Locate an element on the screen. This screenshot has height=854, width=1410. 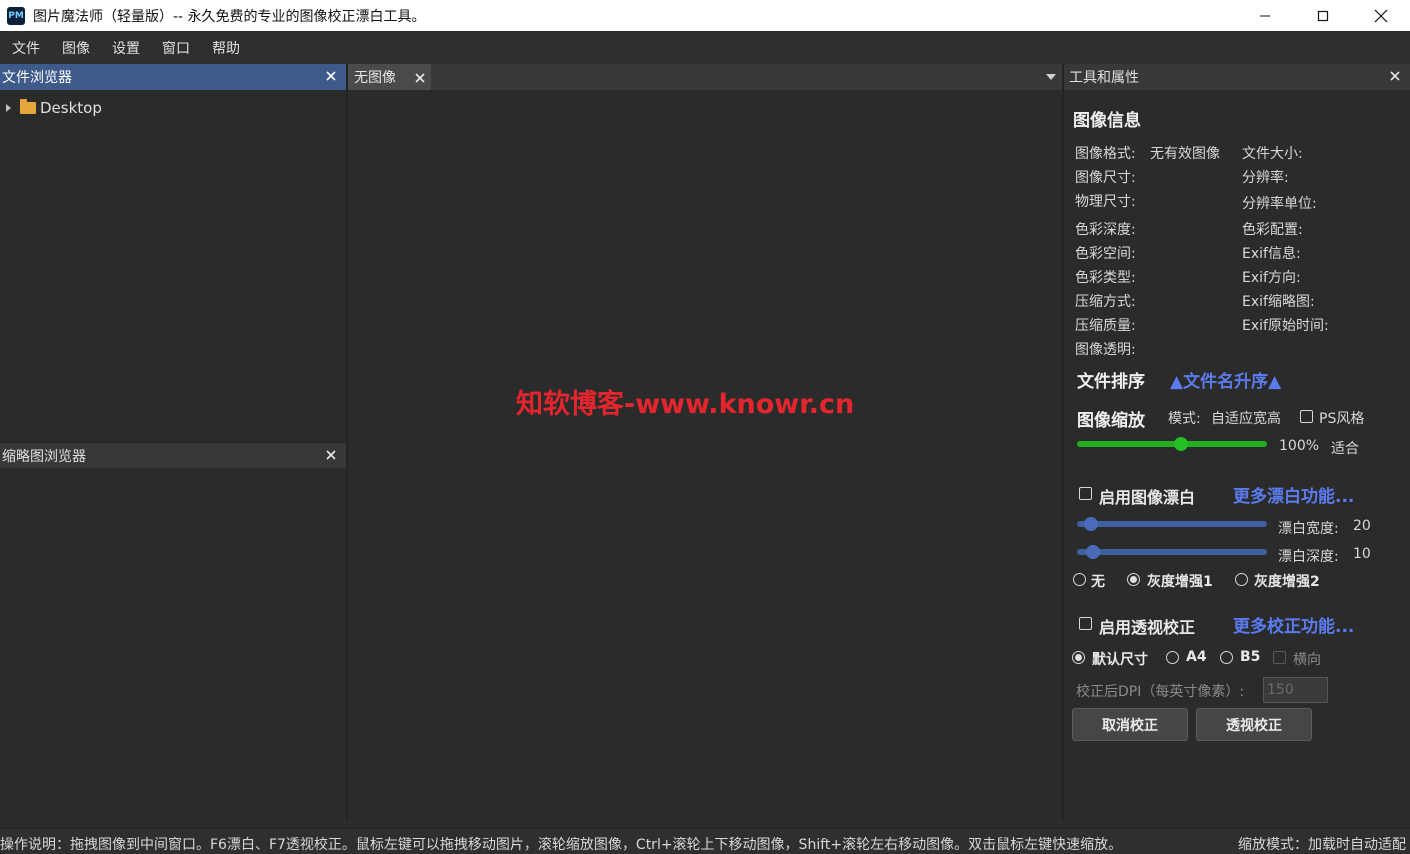
info-left-label: 色彩空间: is located at coordinates (1105, 254).